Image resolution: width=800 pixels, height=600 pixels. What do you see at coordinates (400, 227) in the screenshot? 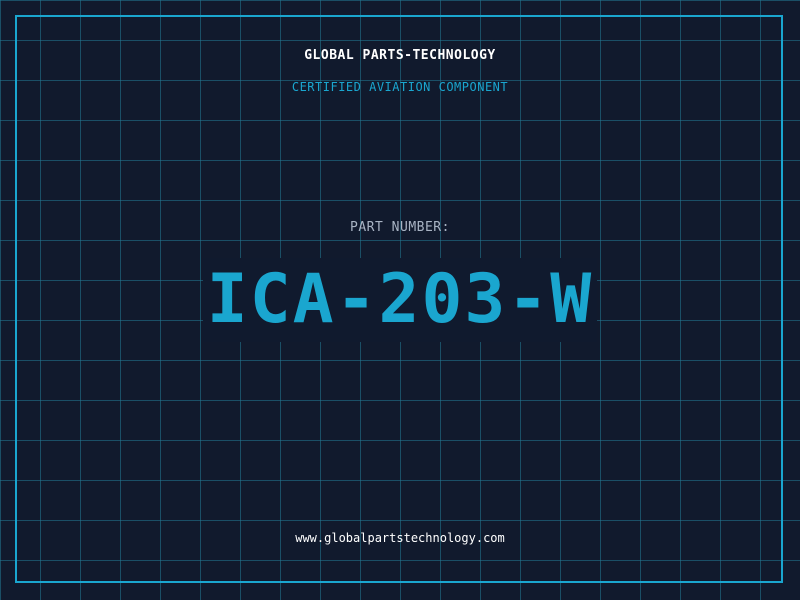
I see `part-number-label: PART NUMBER:` at bounding box center [400, 227].